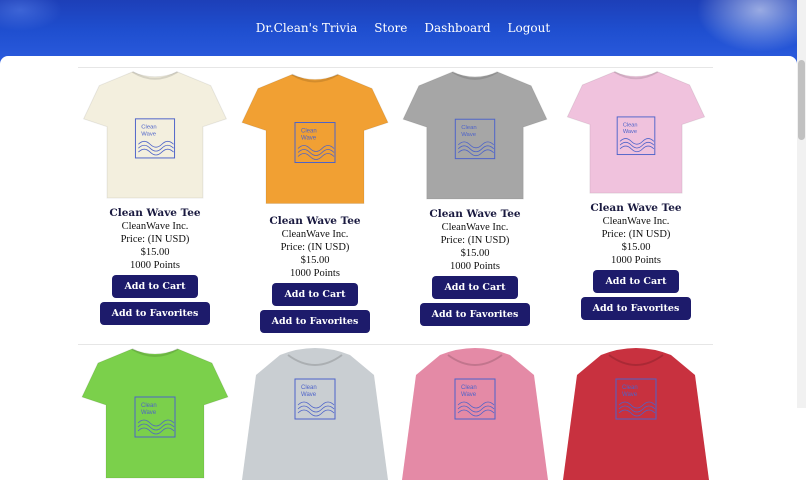 This screenshot has height=485, width=806. I want to click on nav-store: Store, so click(390, 28).